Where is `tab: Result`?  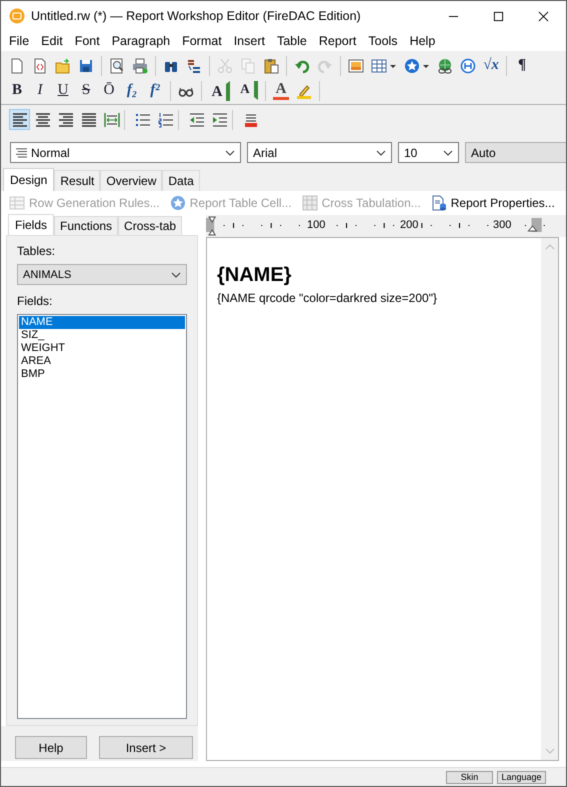 tab: Result is located at coordinates (77, 180).